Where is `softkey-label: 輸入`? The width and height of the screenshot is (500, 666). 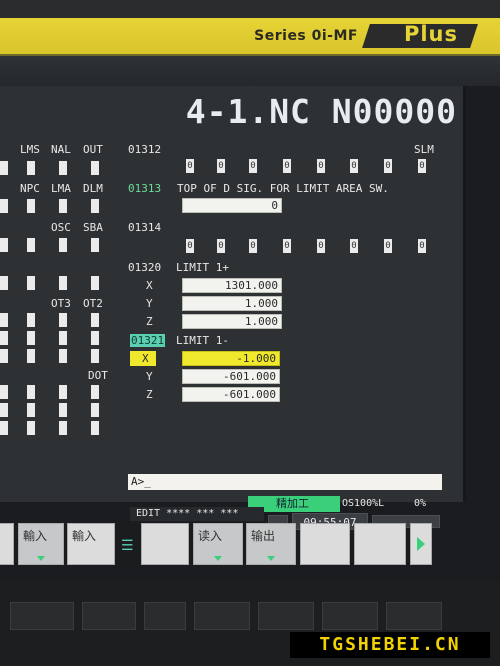 softkey-label: 輸入 is located at coordinates (35, 536).